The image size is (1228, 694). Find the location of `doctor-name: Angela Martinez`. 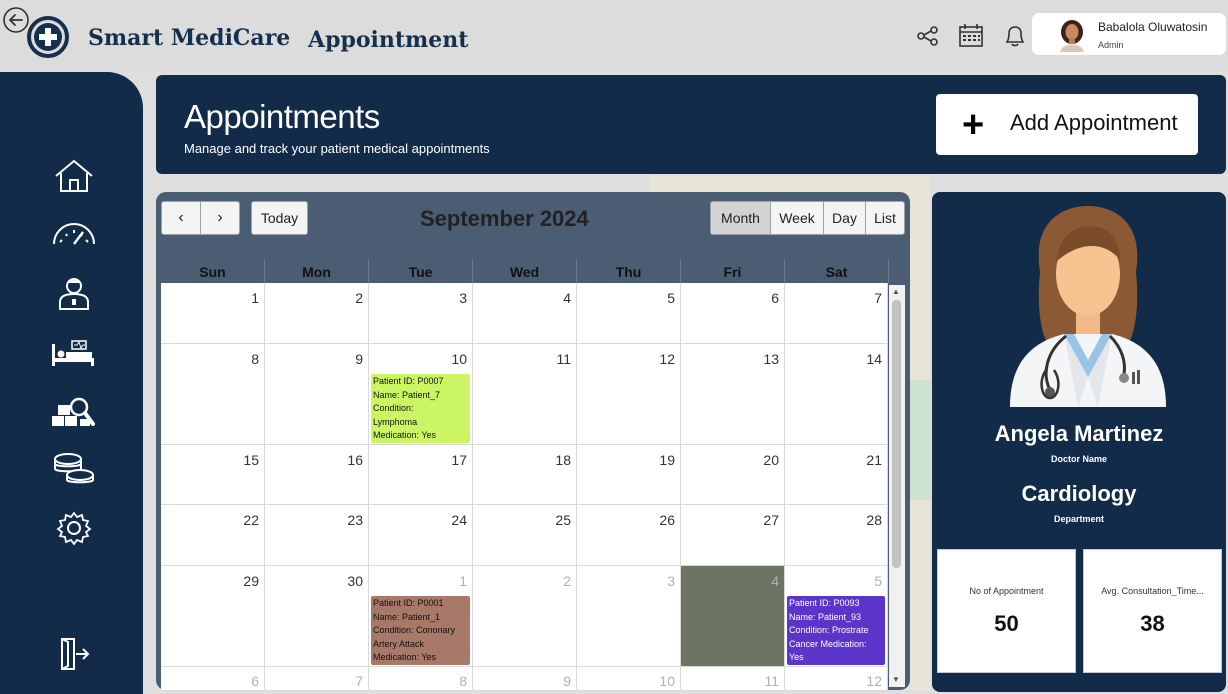

doctor-name: Angela Martinez is located at coordinates (1079, 433).